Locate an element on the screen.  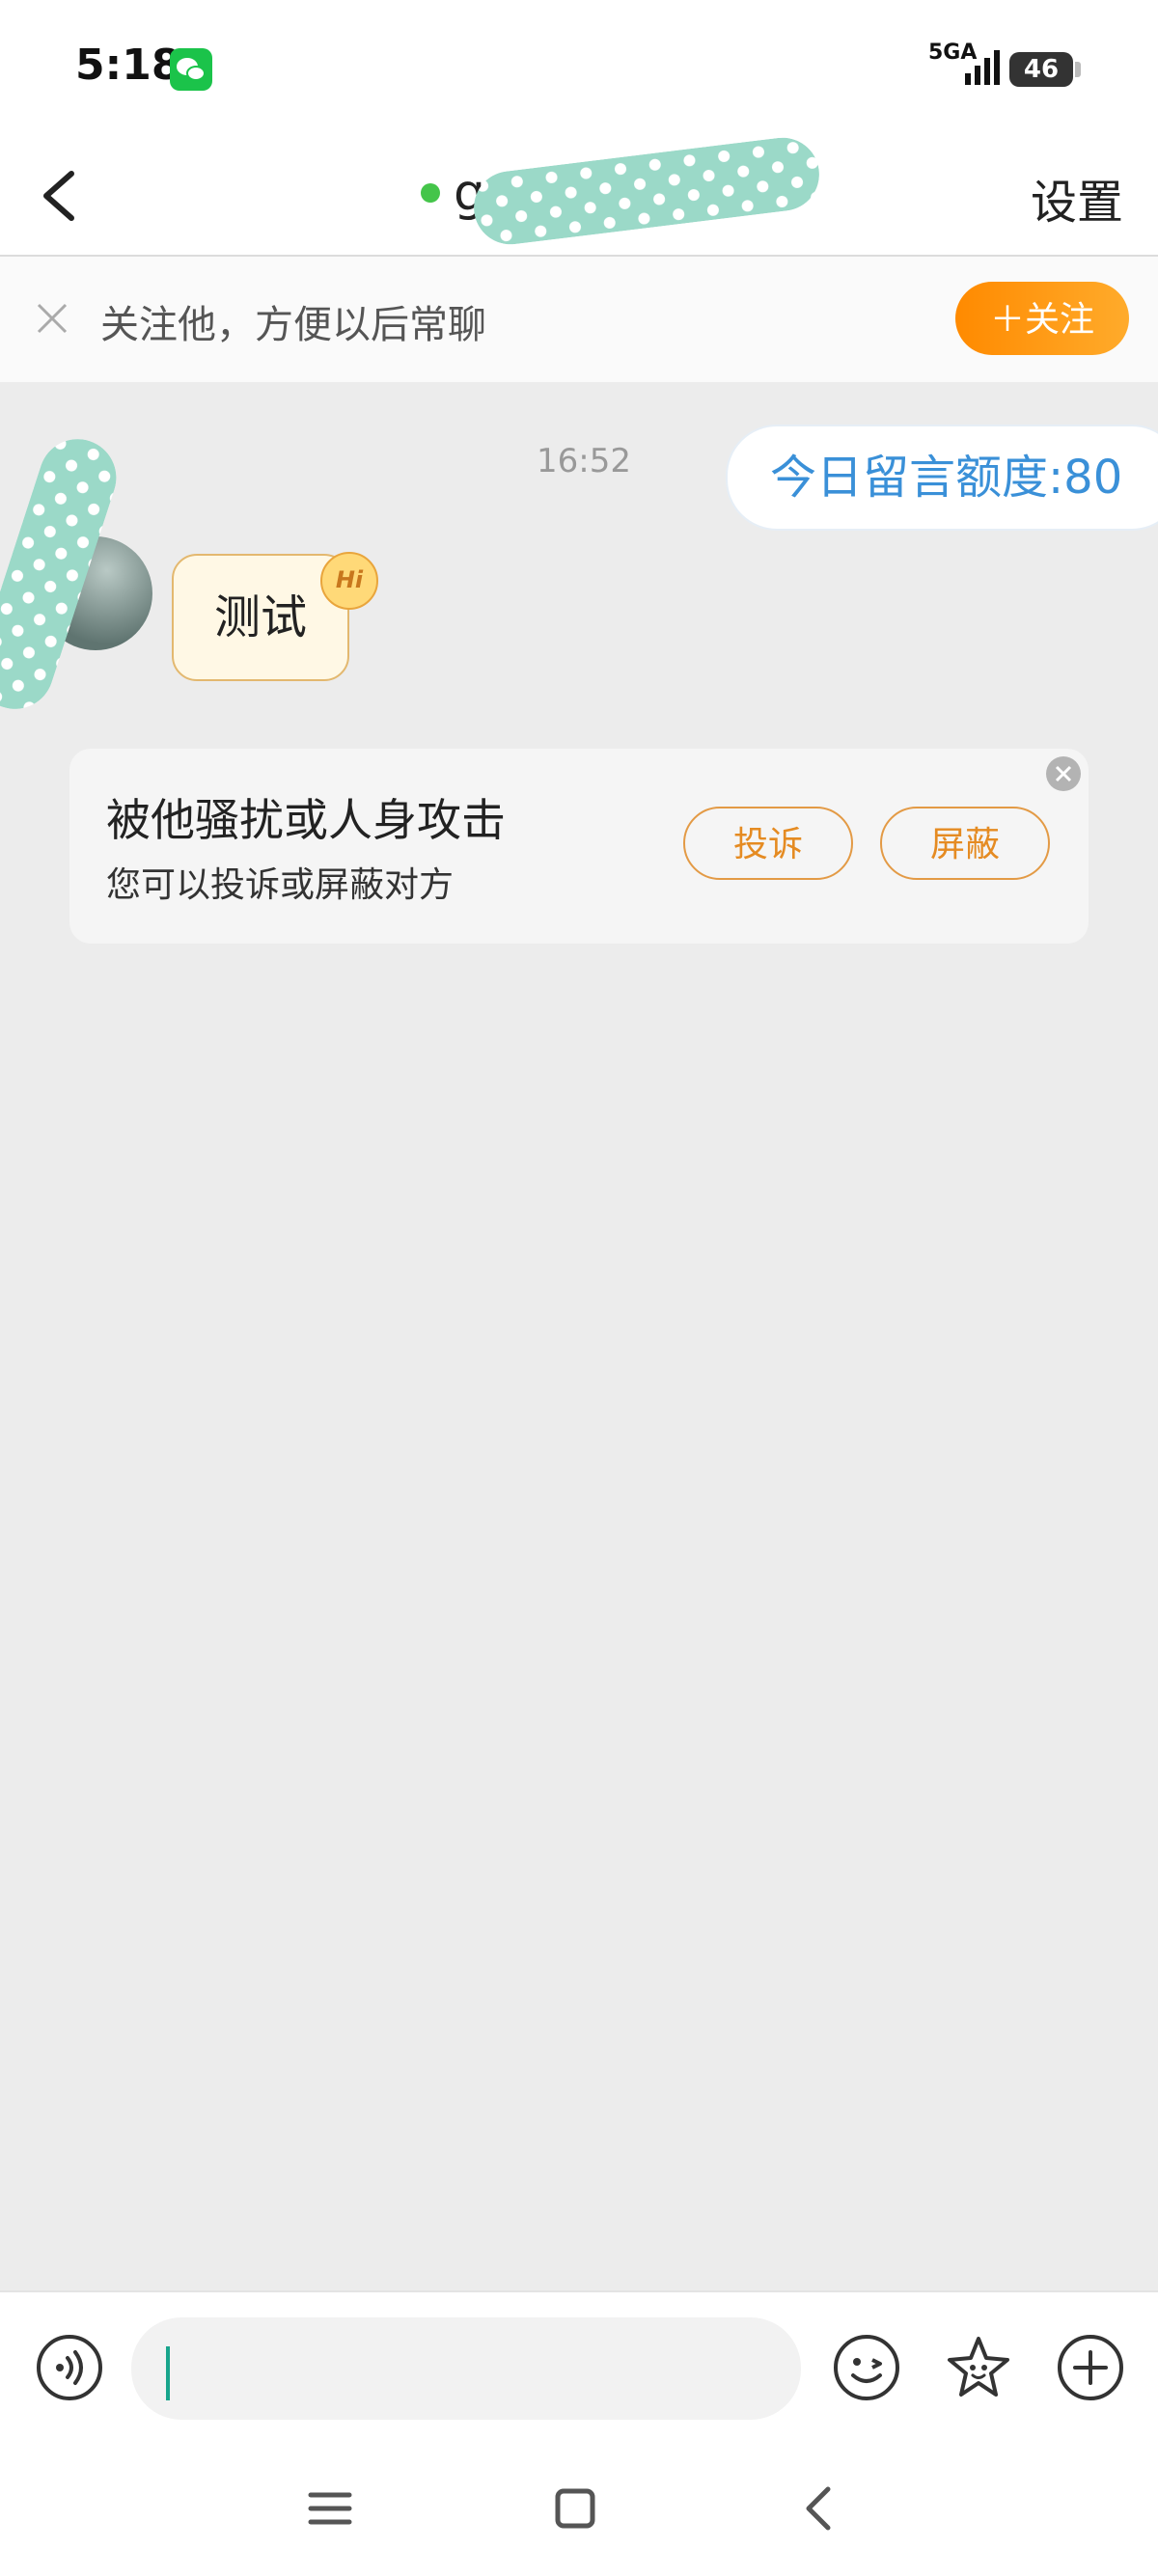
emoji-icon is located at coordinates (866, 2368).